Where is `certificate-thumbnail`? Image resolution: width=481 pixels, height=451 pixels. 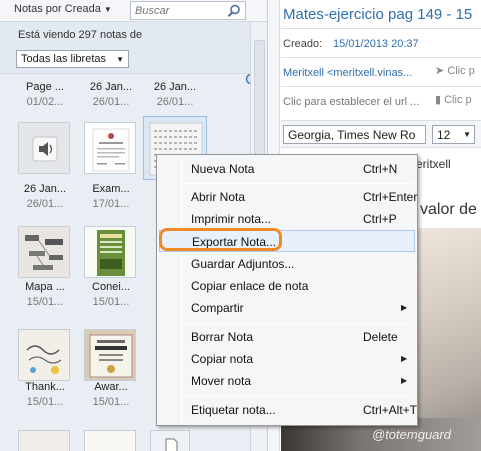 certificate-thumbnail is located at coordinates (110, 148).